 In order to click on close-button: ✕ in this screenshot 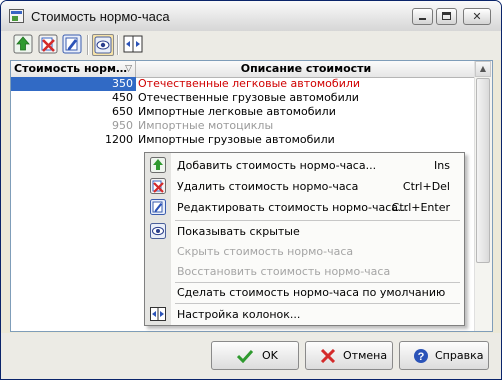, I will do `click(477, 16)`.